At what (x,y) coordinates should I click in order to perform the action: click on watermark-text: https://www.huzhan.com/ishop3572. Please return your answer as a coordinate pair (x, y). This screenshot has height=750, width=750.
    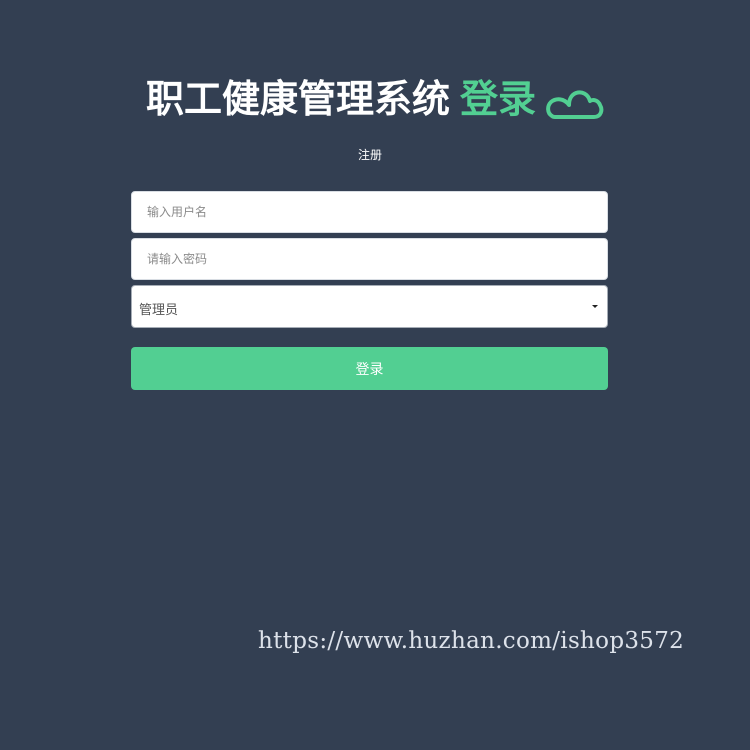
    Looking at the image, I should click on (471, 641).